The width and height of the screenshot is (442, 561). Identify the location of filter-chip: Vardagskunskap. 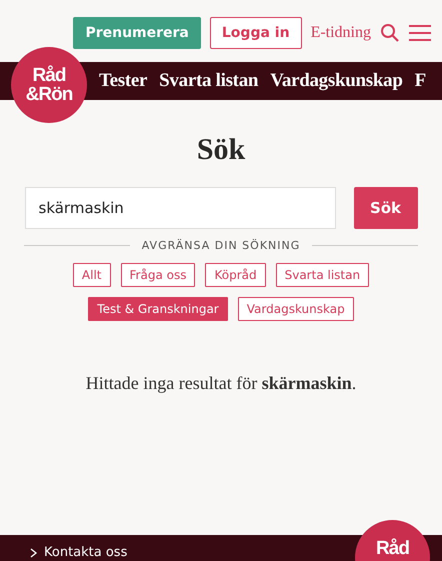
(296, 309).